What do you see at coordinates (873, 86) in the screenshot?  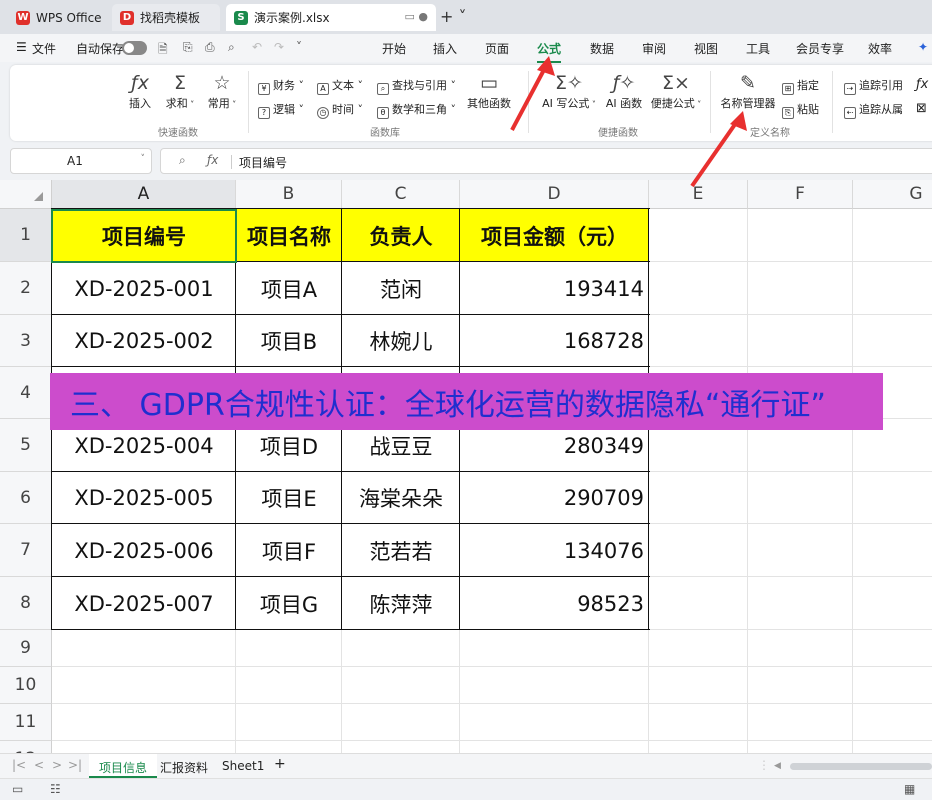 I see `trace-precedents-button: ⇢ 追踪引用` at bounding box center [873, 86].